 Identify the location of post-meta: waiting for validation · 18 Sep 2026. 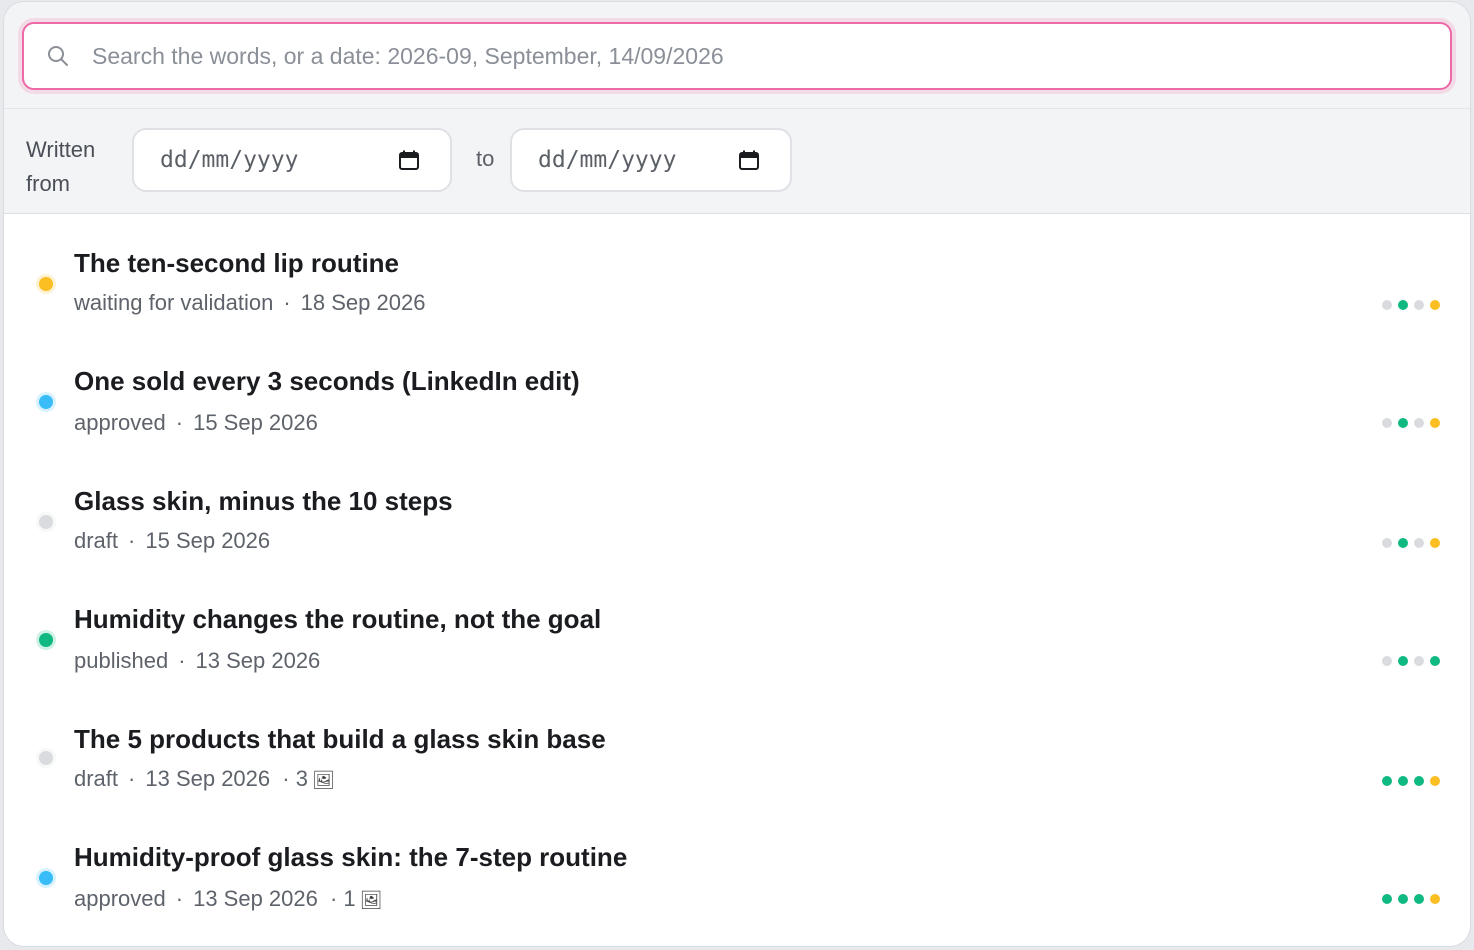
(249, 303).